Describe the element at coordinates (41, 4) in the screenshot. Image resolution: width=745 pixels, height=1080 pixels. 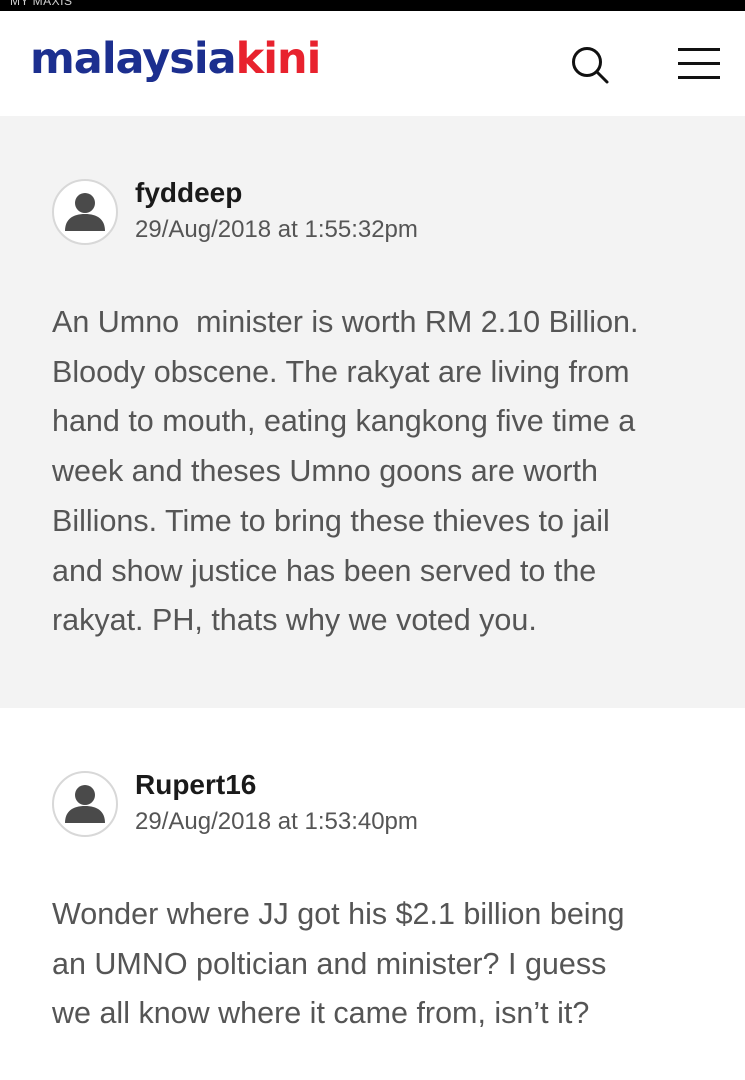
I see `carrier-name: MY MAXIS` at that location.